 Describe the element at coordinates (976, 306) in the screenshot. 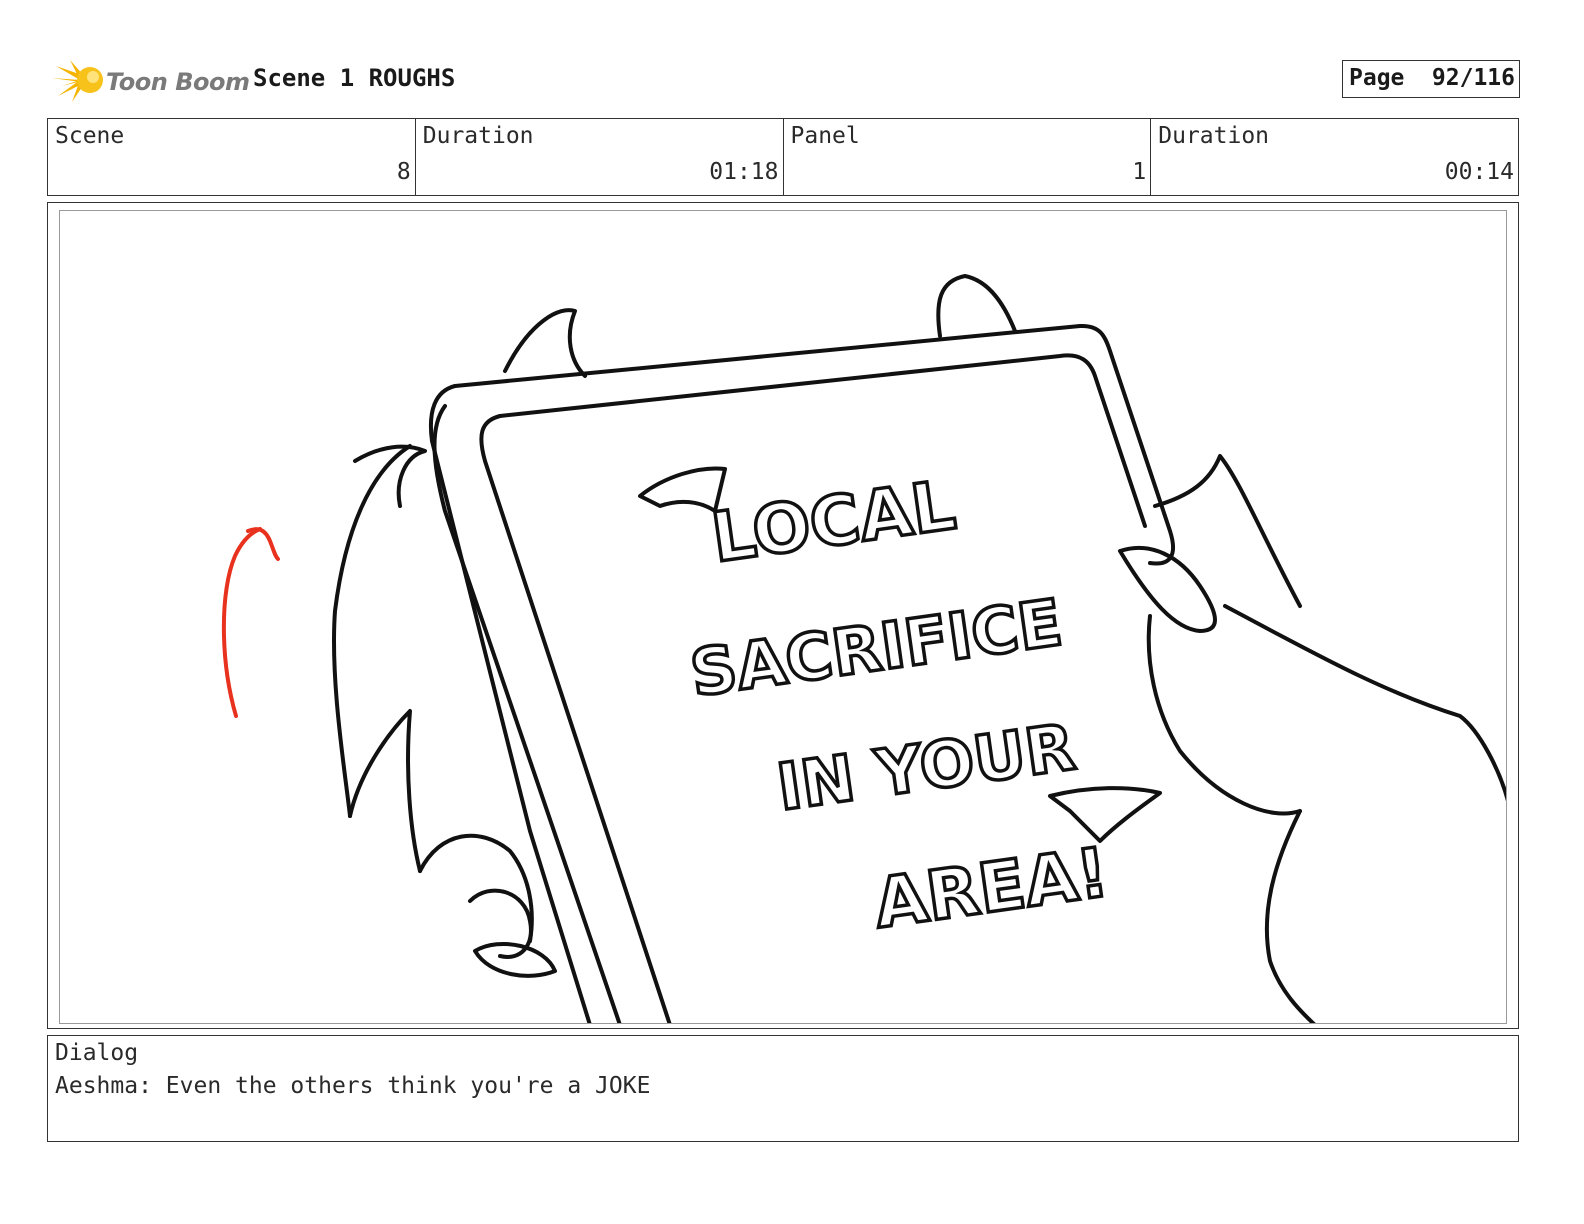

I see `right-horn` at that location.